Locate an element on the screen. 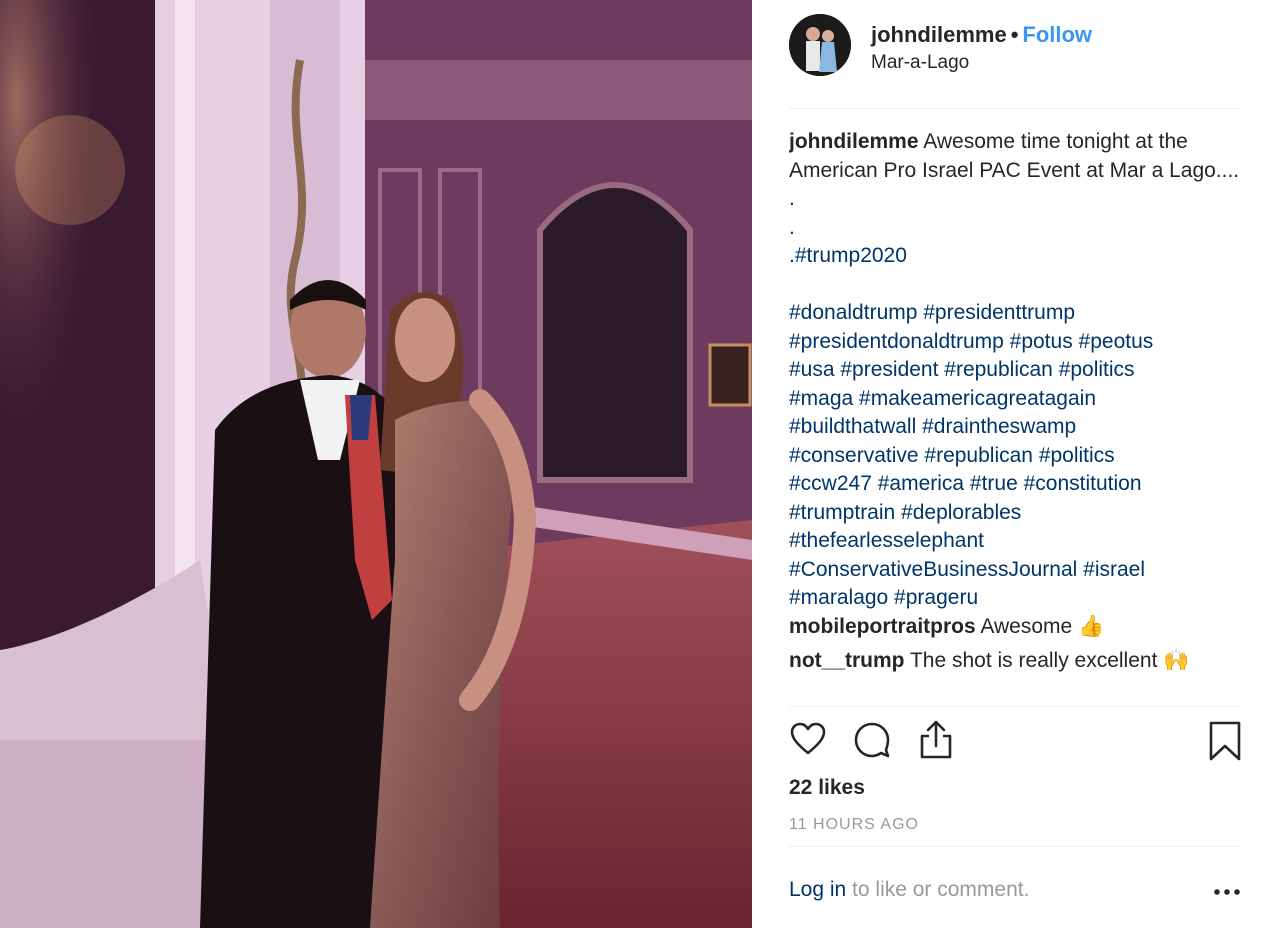  hashtag-line: #buildthatwall #draintheswamp is located at coordinates (1015, 427).